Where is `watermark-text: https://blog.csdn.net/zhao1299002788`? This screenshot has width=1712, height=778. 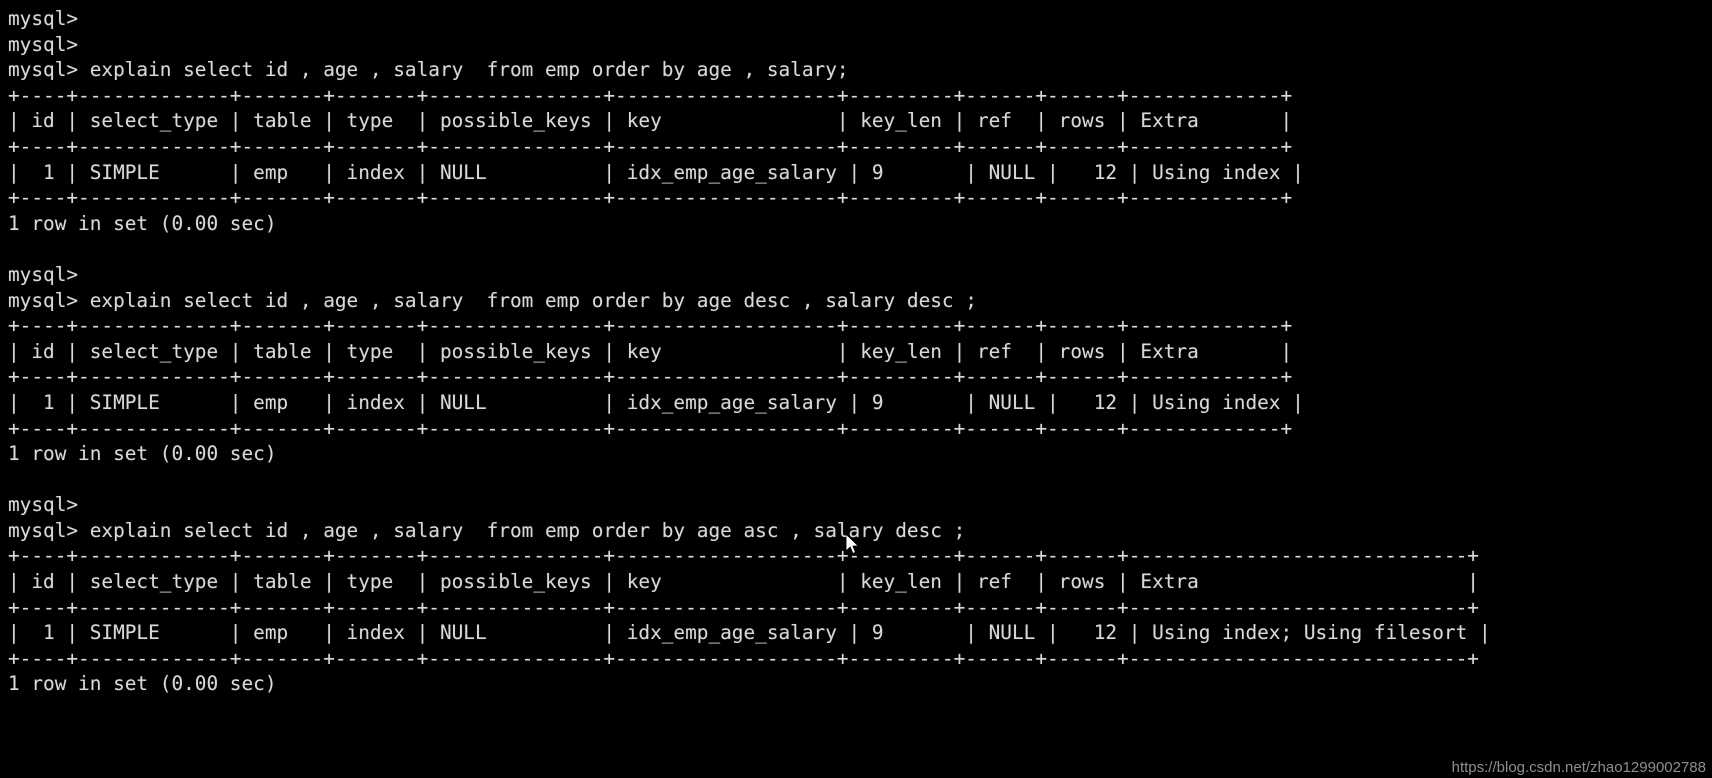
watermark-text: https://blog.csdn.net/zhao1299002788 is located at coordinates (1578, 767).